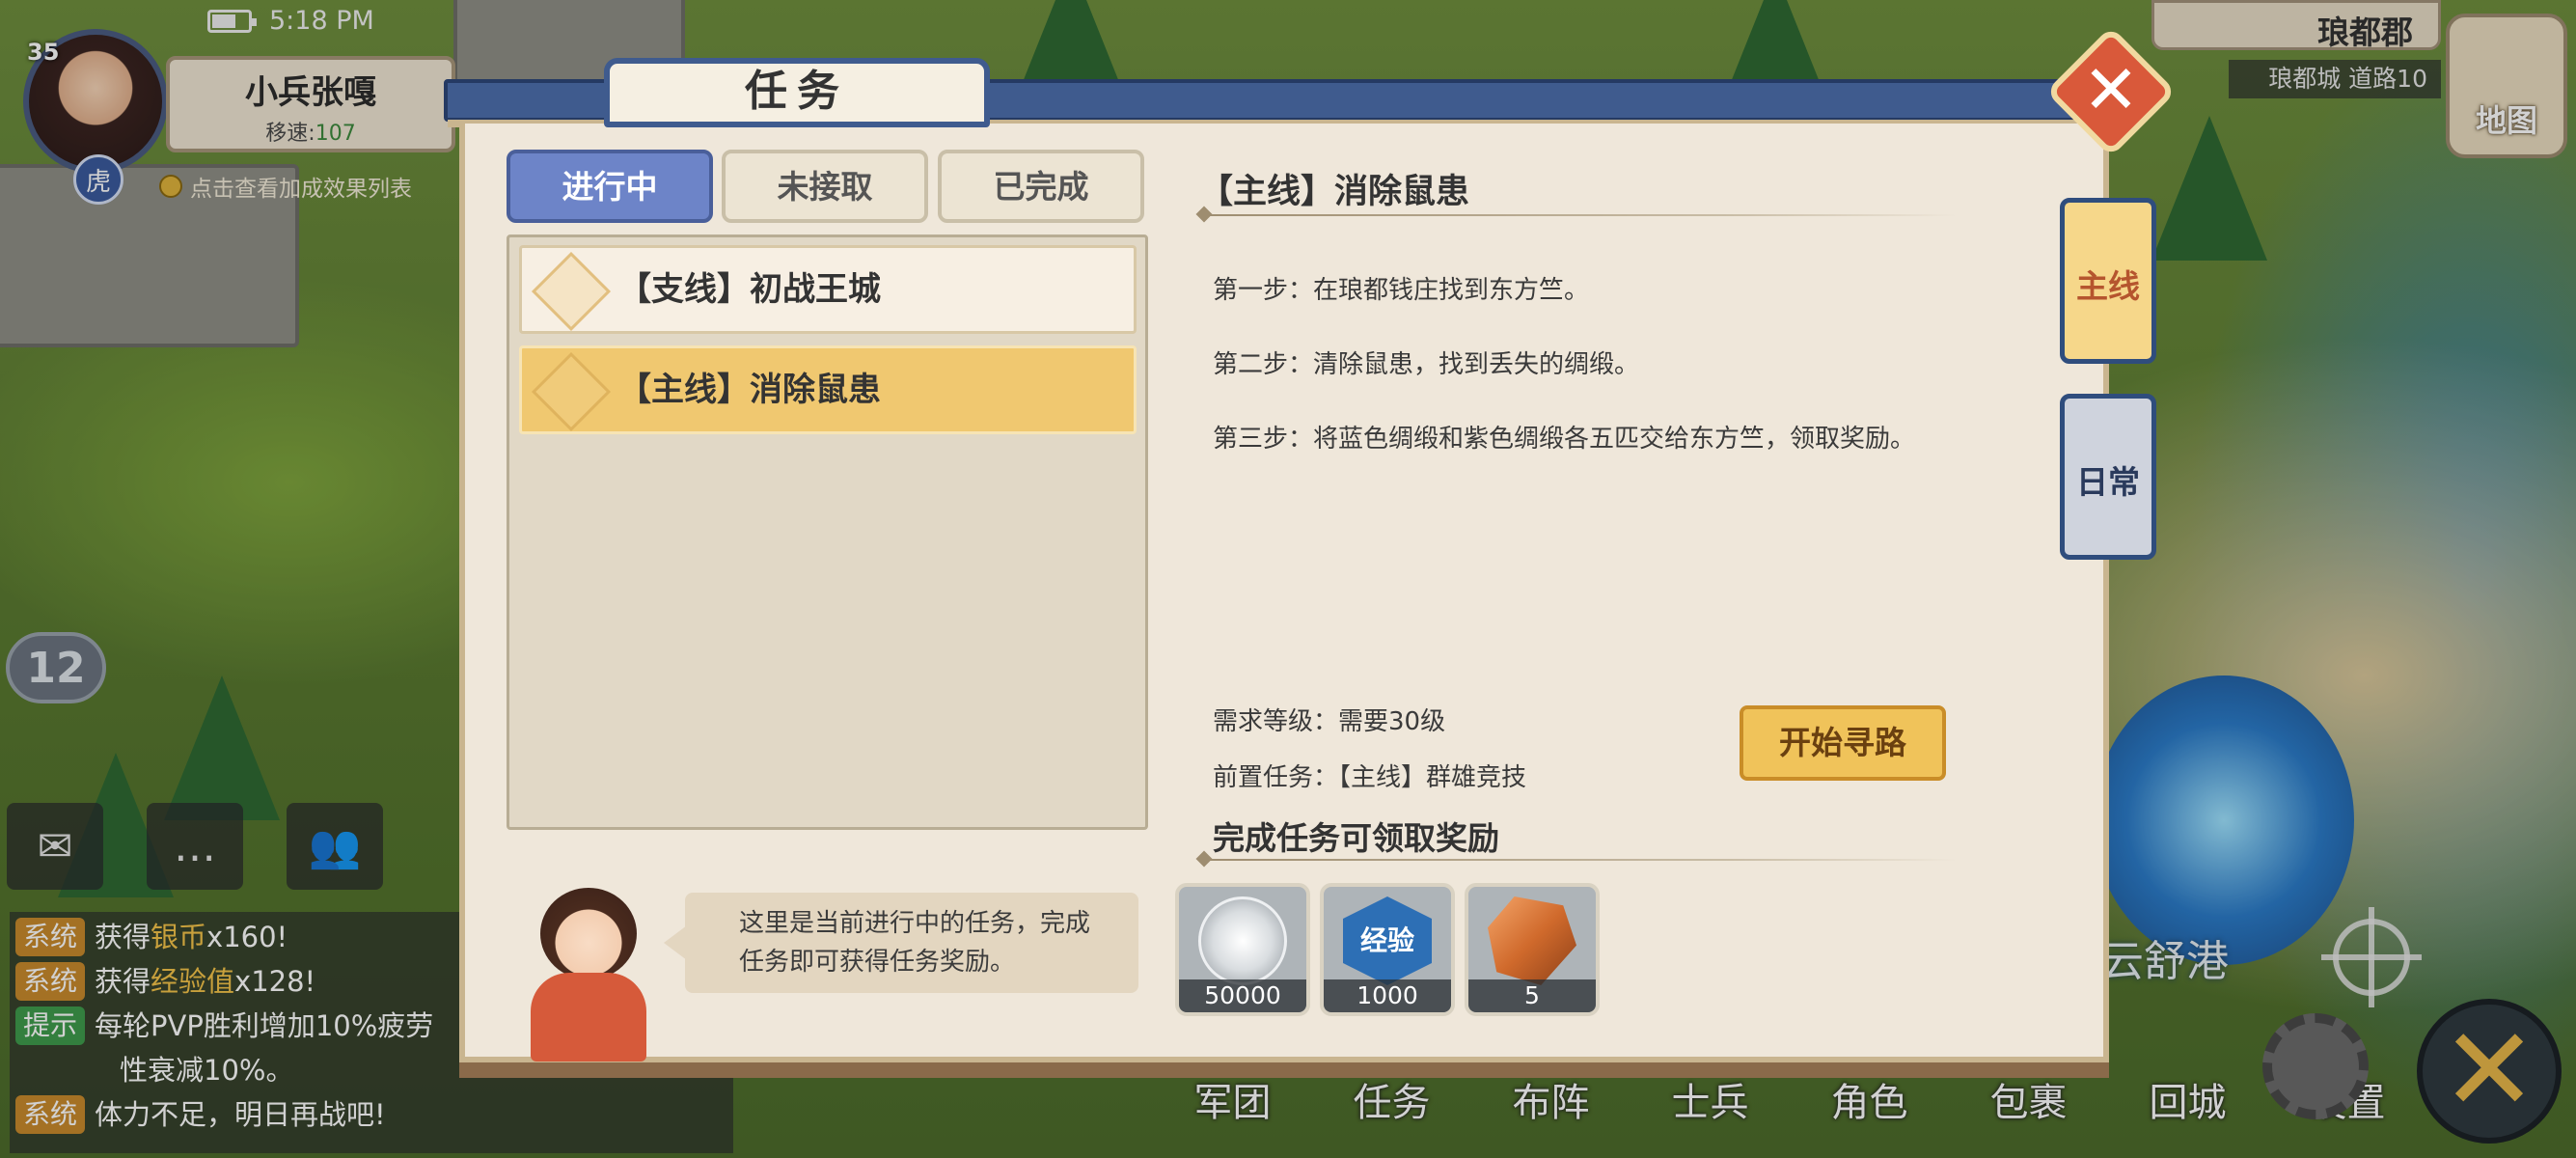 The width and height of the screenshot is (2576, 1158). What do you see at coordinates (1426, 364) in the screenshot?
I see `quest-step: 第二步：清除鼠患，找到丢失的绸缎。` at bounding box center [1426, 364].